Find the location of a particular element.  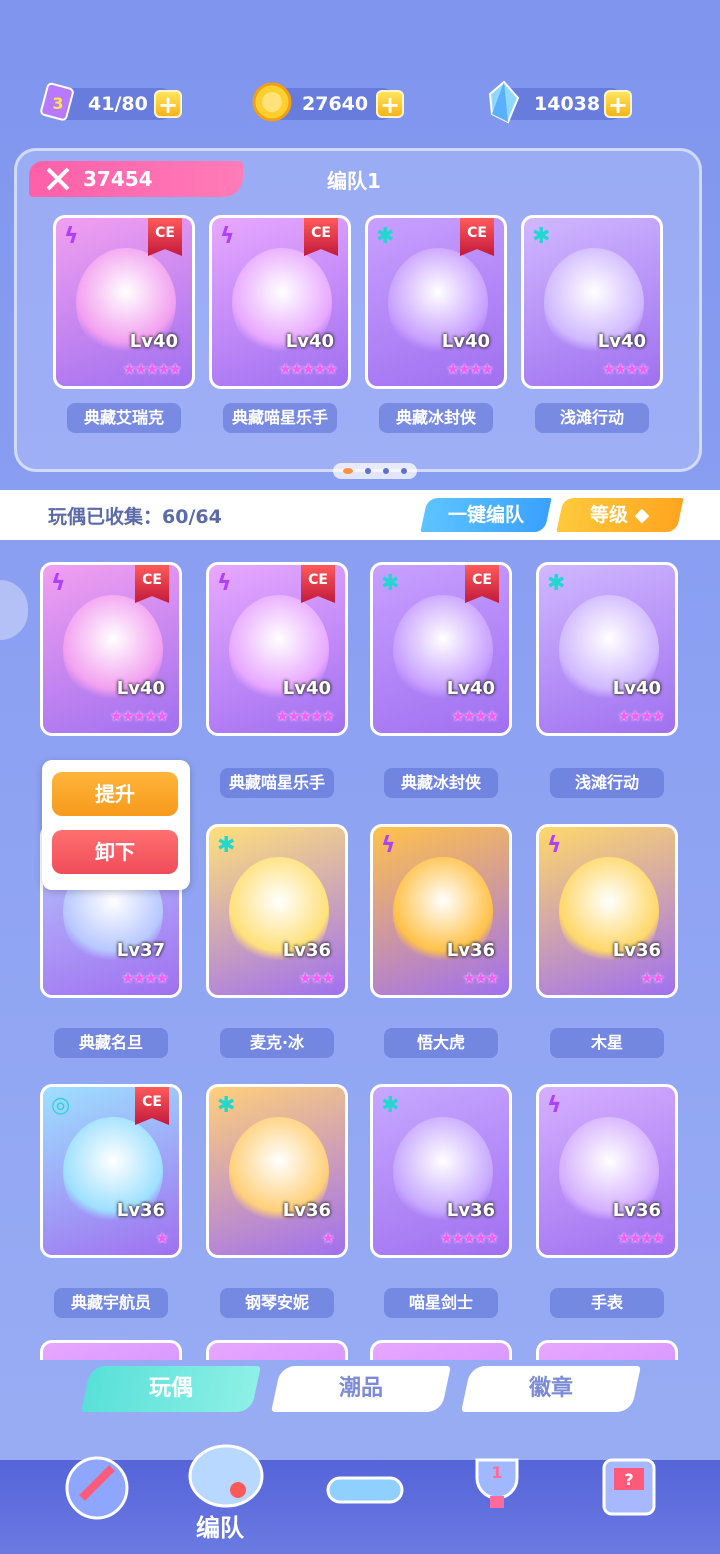

doll-card: ϟ Lv36 ★★★ is located at coordinates (441, 911).